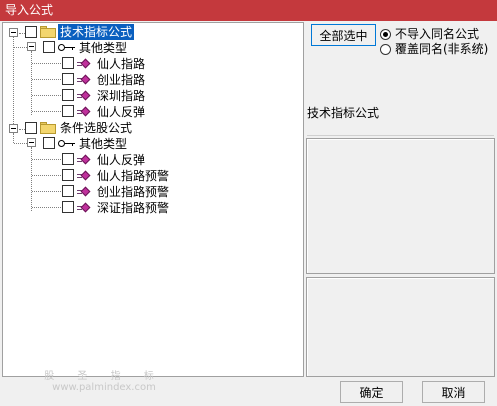 The width and height of the screenshot is (497, 406). Describe the element at coordinates (96, 128) in the screenshot. I see `tree-group-label: 条件选股公式` at that location.